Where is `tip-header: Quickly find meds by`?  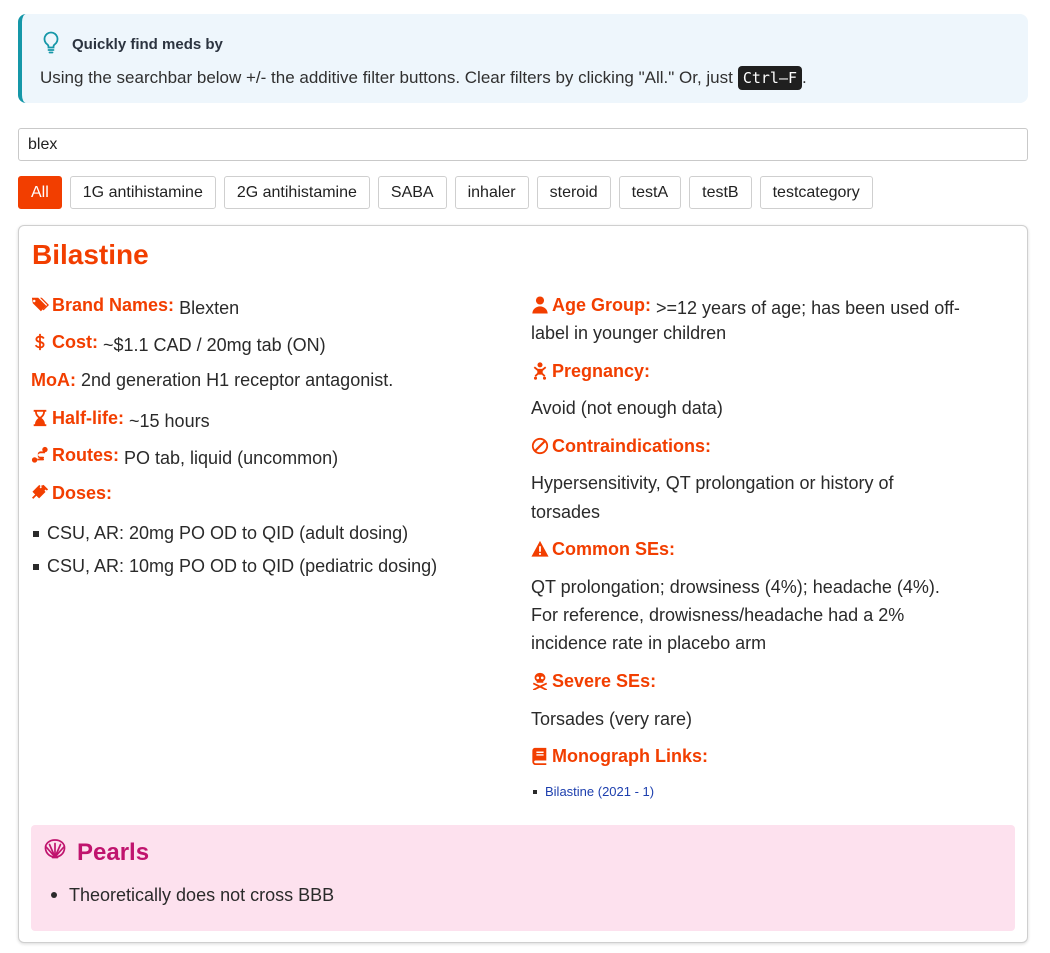 tip-header: Quickly find meds by is located at coordinates (131, 44).